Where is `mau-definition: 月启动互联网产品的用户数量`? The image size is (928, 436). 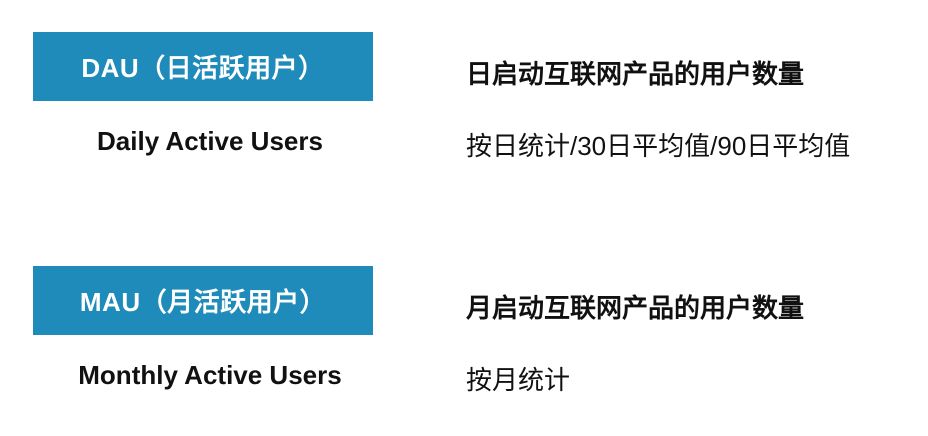
mau-definition: 月启动互联网产品的用户数量 is located at coordinates (635, 308).